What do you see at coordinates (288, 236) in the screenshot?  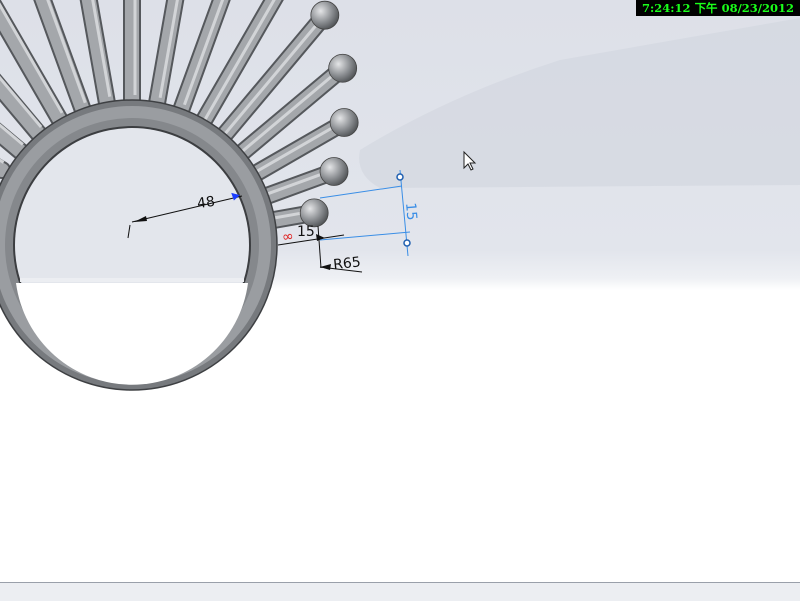 I see `dependent-marker: ∞` at bounding box center [288, 236].